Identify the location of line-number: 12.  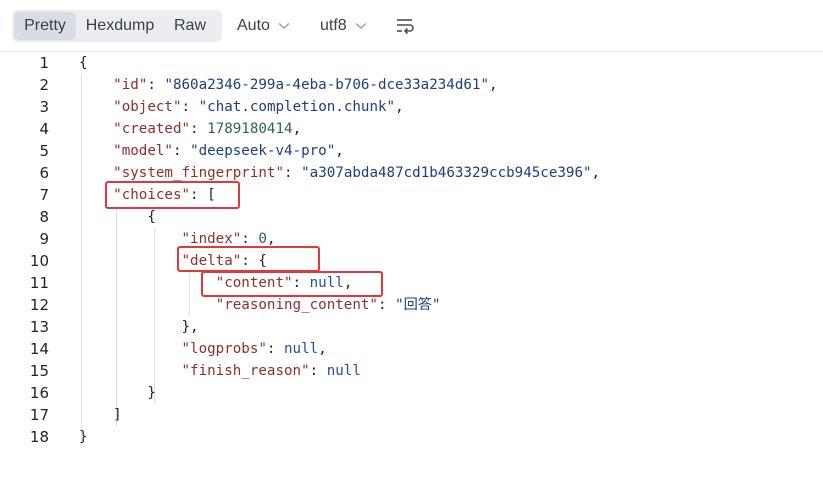
(39, 305).